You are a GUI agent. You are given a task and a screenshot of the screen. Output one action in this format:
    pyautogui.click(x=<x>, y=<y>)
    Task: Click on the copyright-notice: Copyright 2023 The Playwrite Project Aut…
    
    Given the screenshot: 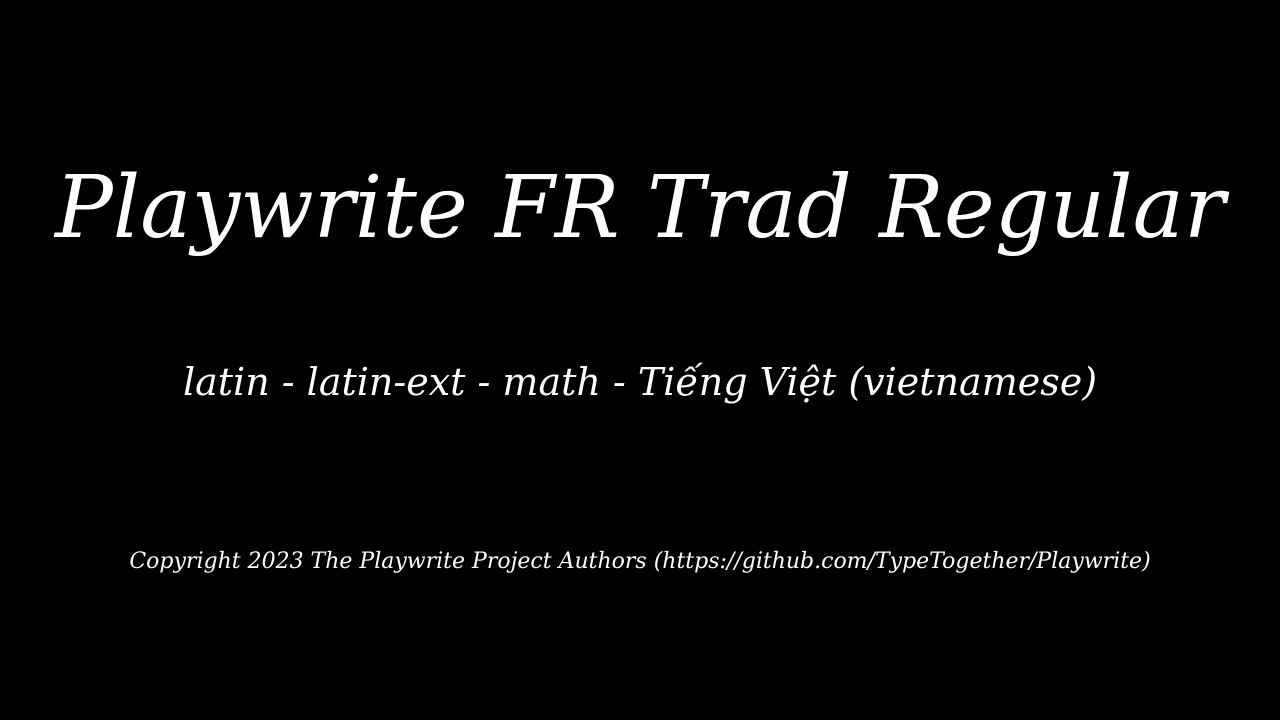 What is the action you would take?
    pyautogui.click(x=640, y=561)
    